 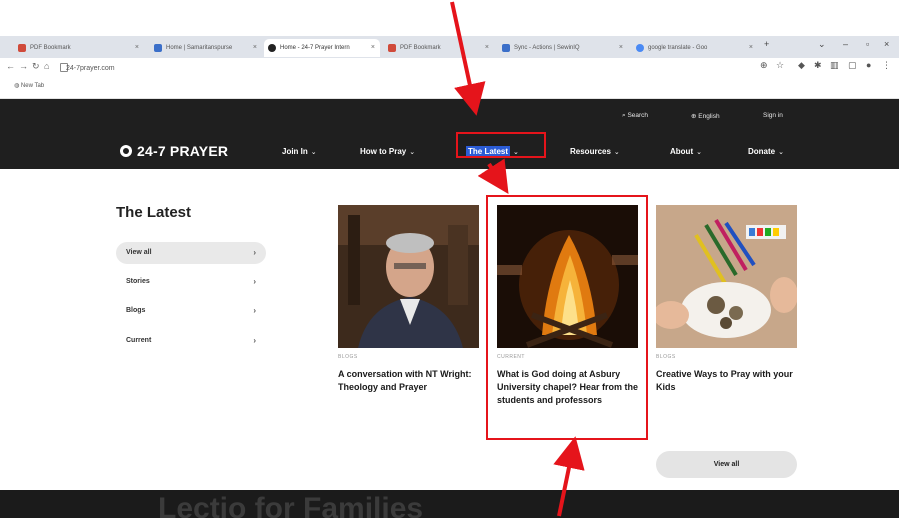 I want to click on reload-icon: ↻, so click(x=36, y=66).